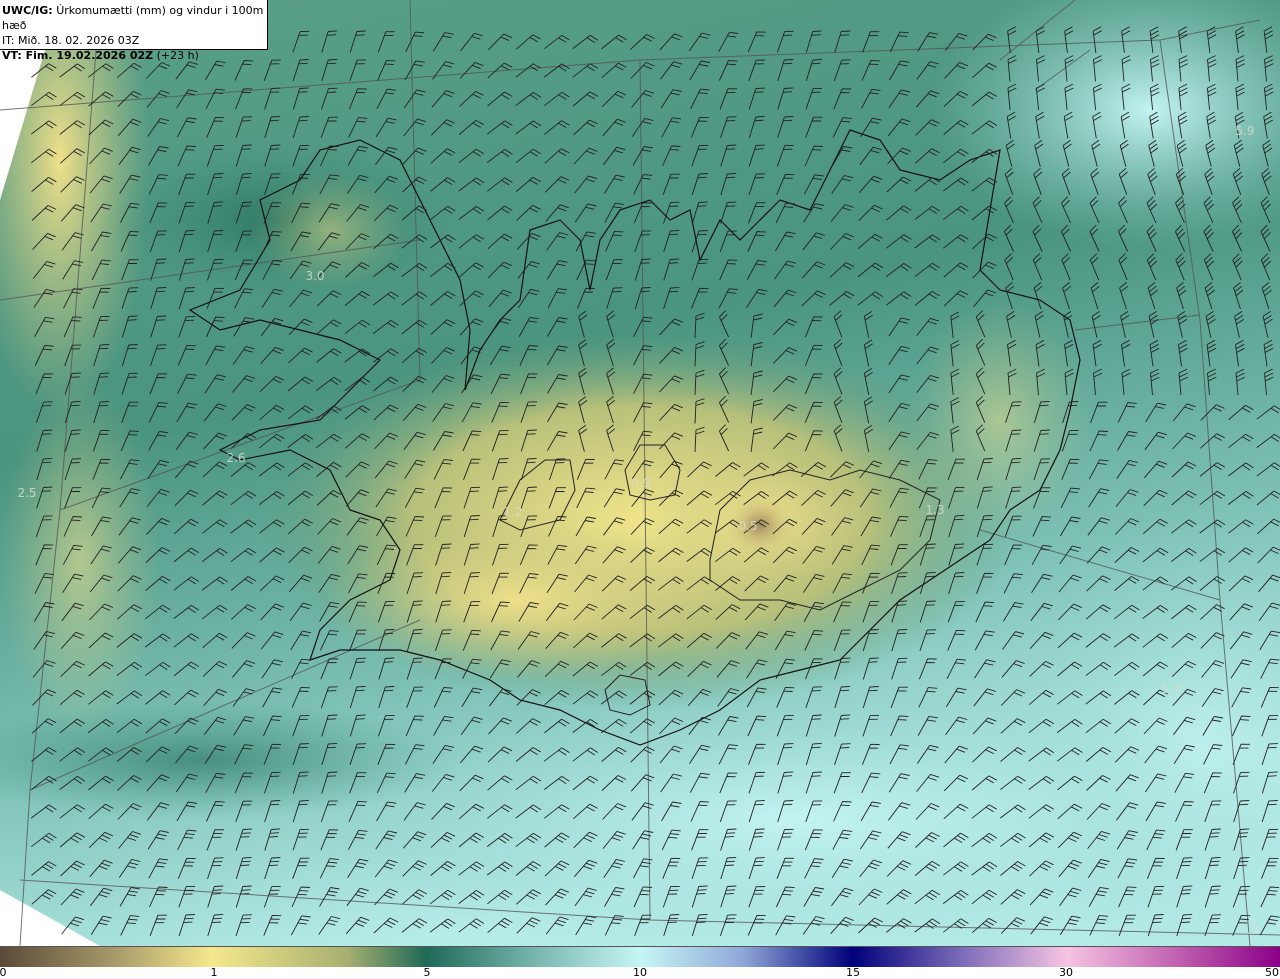 The image size is (1280, 979). I want to click on field-value-label: 5.9, so click(1244, 131).